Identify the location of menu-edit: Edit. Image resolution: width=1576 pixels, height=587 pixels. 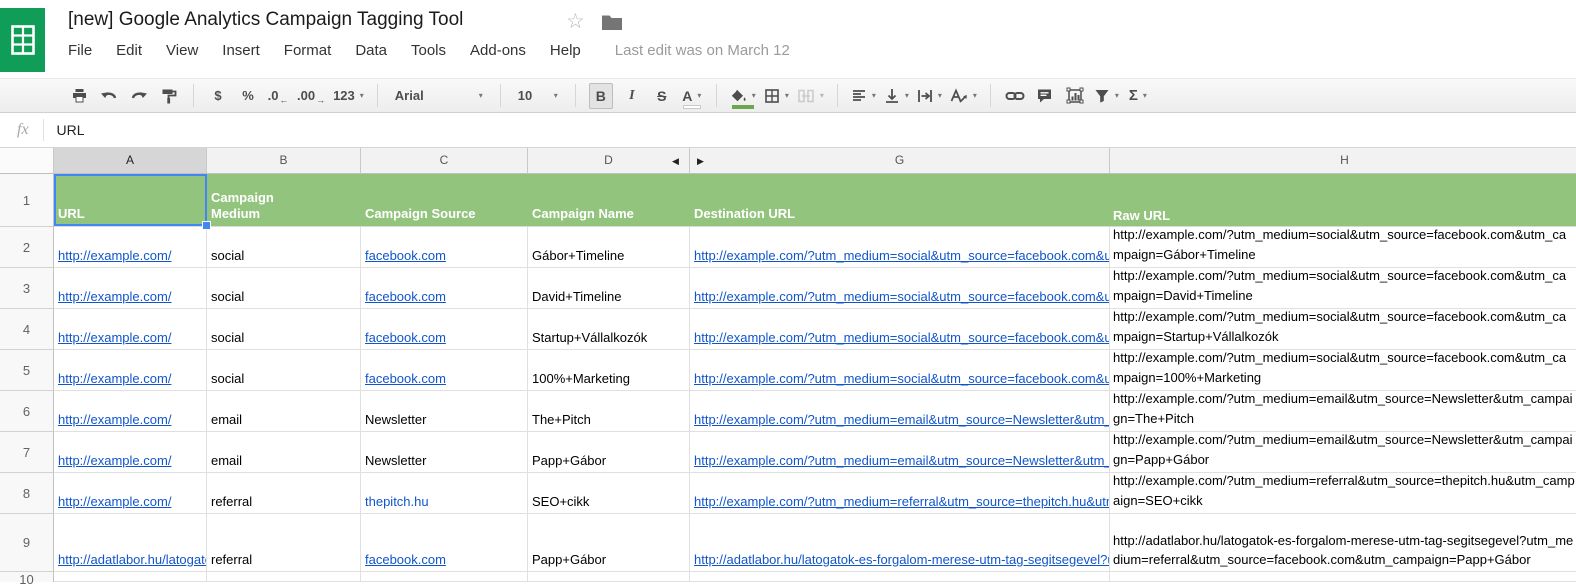
(129, 50).